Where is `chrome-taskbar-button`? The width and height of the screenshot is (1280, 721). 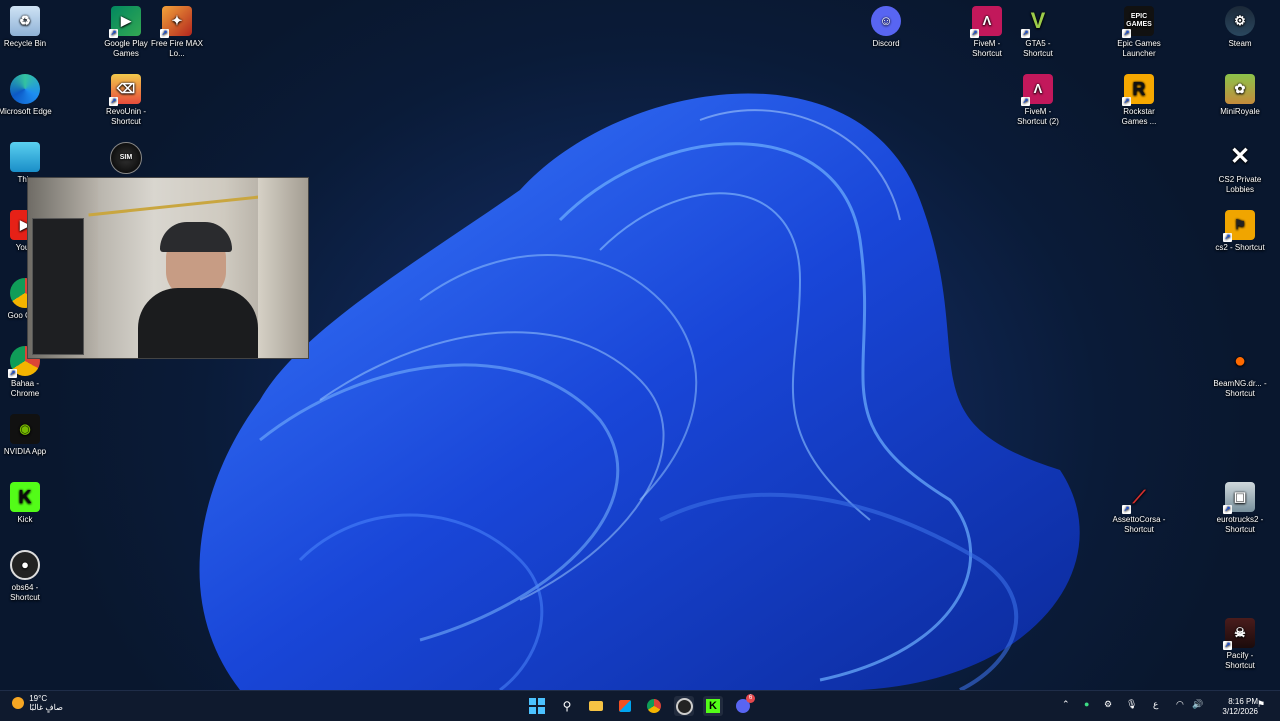 chrome-taskbar-button is located at coordinates (654, 706).